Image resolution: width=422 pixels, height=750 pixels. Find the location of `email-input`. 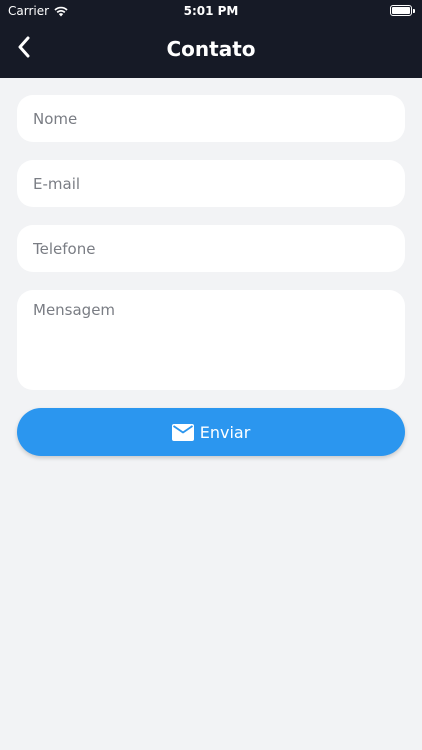

email-input is located at coordinates (211, 183).